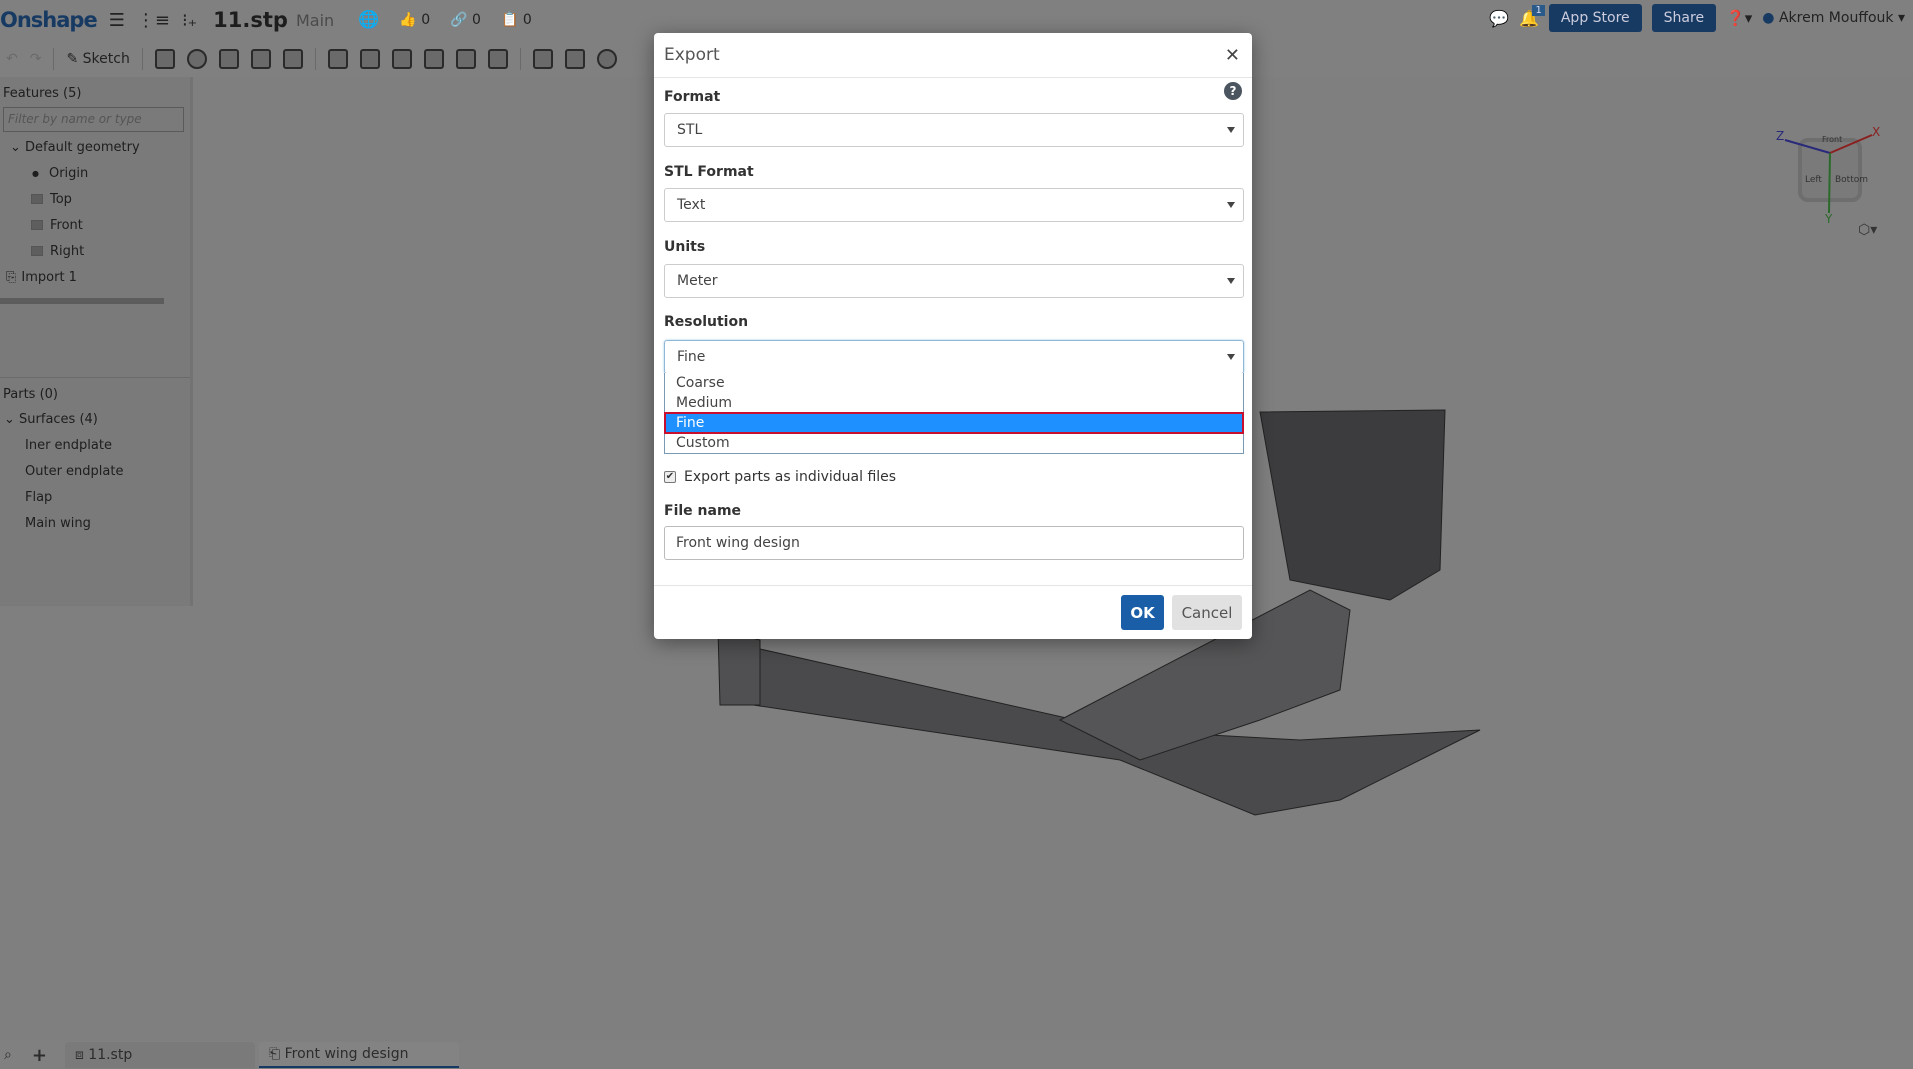  I want to click on likes: 👍 0, so click(414, 20).